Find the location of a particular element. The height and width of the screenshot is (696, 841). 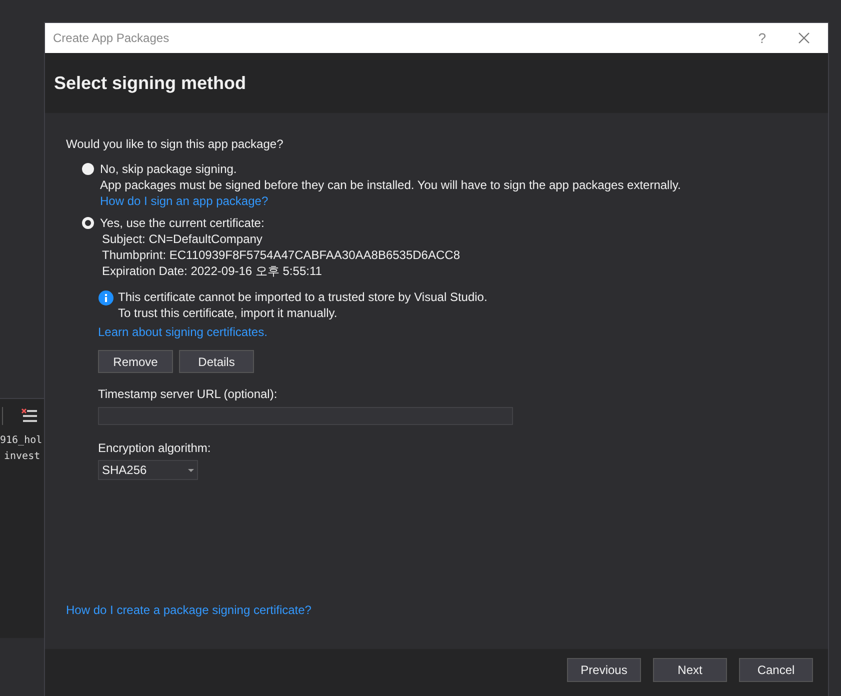

learn-link: Learn about signing certificates. is located at coordinates (452, 332).